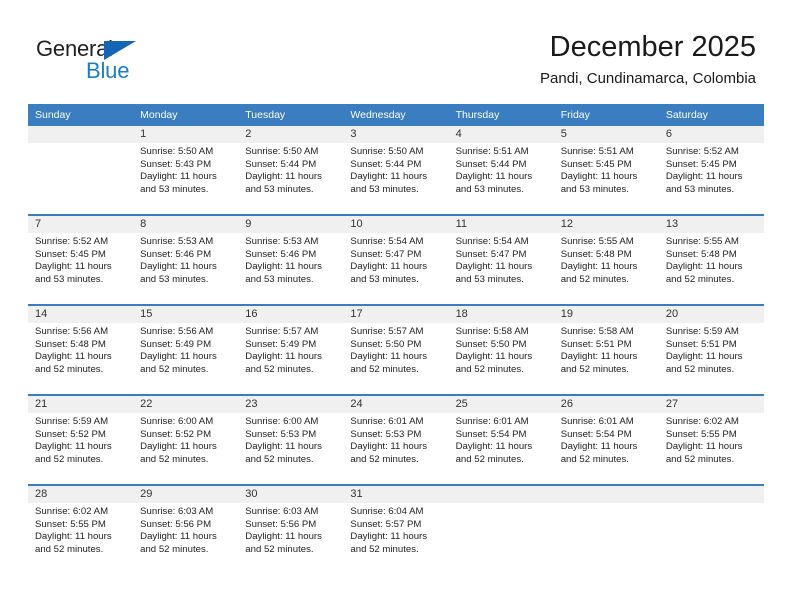 Image resolution: width=792 pixels, height=612 pixels. What do you see at coordinates (143, 134) in the screenshot?
I see `day-number: 1` at bounding box center [143, 134].